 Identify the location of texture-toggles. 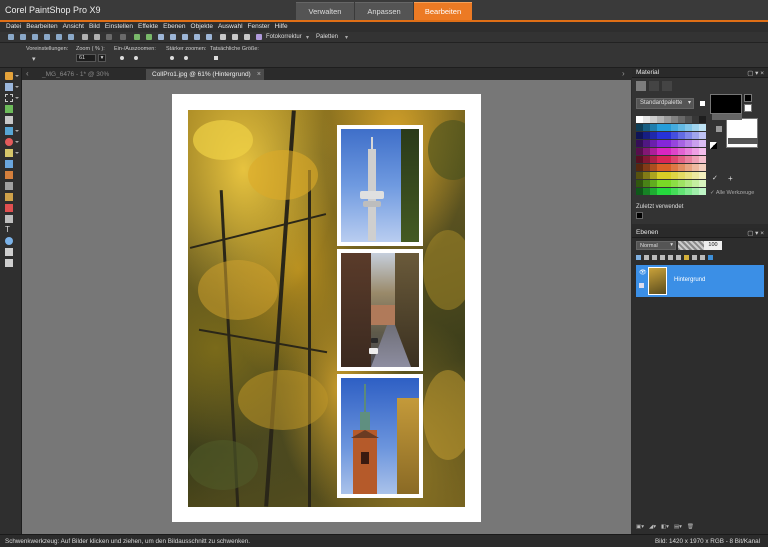
(727, 117).